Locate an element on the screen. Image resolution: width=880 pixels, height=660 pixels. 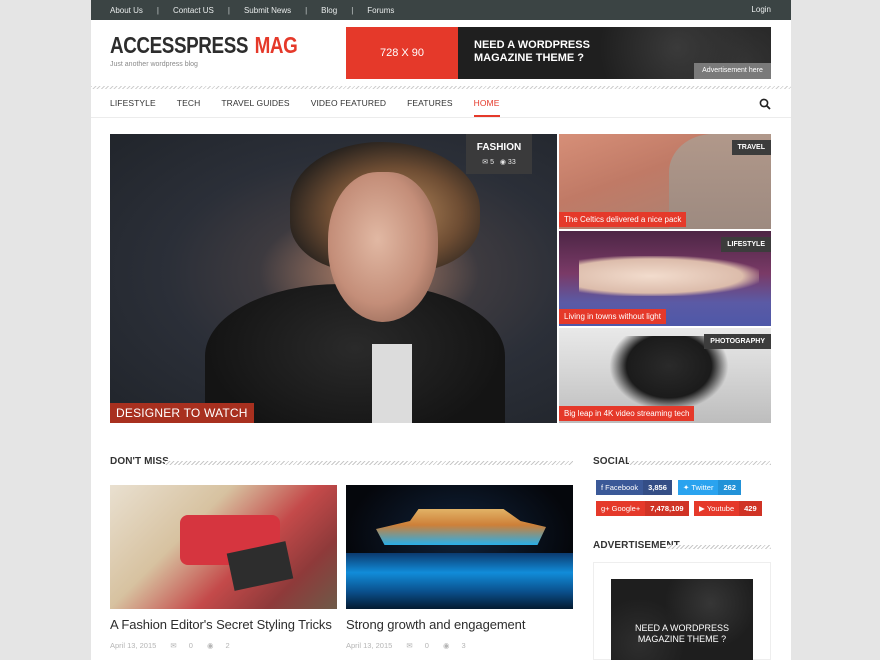
googleplus-icon: g+ Google+ is located at coordinates (620, 508).